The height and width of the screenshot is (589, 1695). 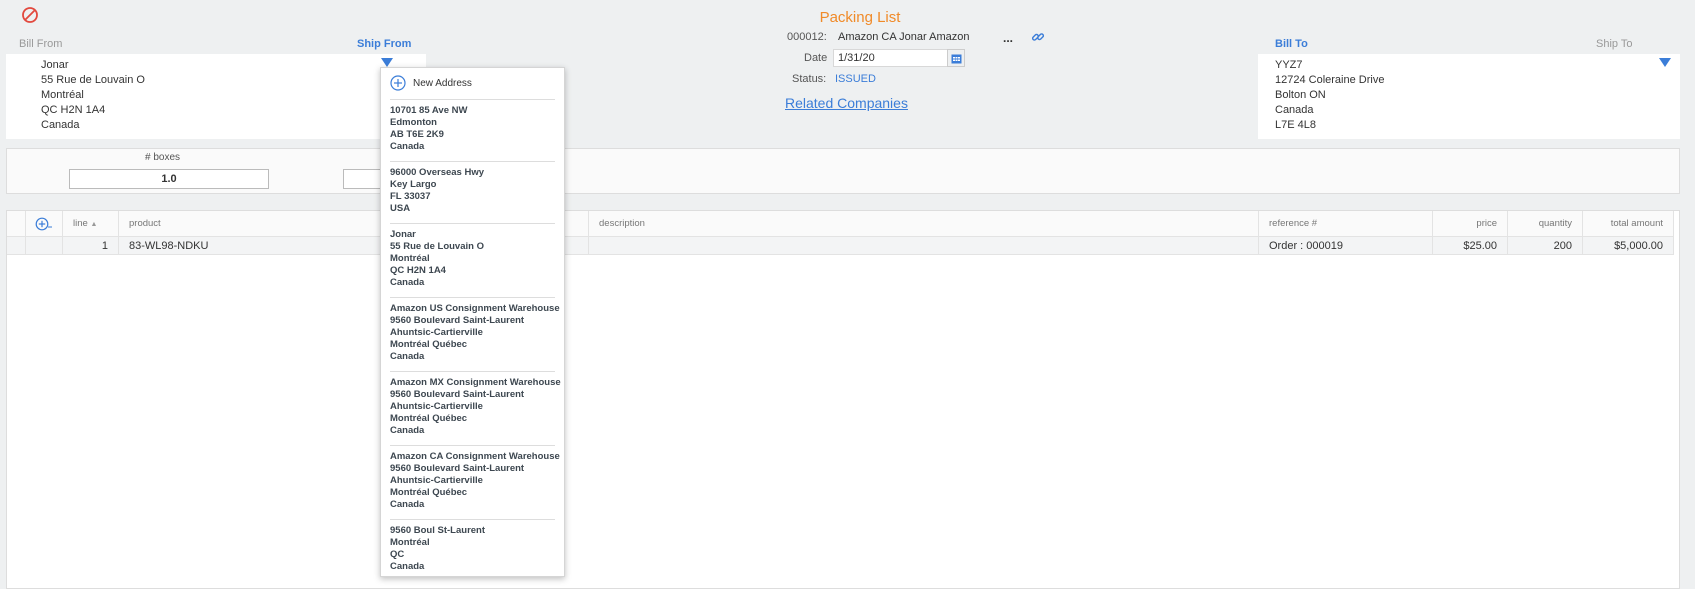 What do you see at coordinates (163, 157) in the screenshot?
I see `boxes-label: # boxes` at bounding box center [163, 157].